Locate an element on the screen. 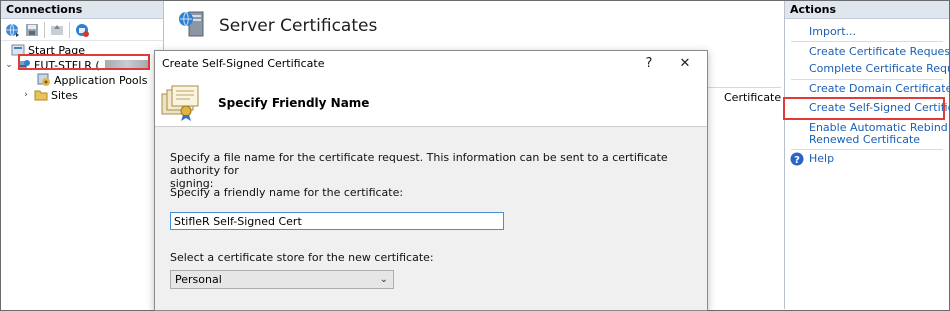  server-icon is located at coordinates (24, 65).